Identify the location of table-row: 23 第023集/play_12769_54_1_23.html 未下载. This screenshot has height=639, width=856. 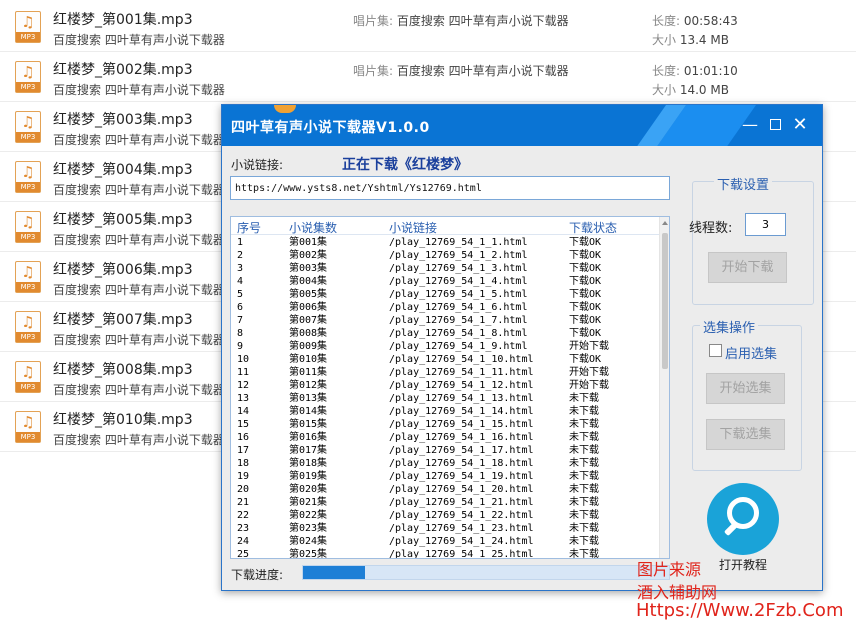
(445, 528).